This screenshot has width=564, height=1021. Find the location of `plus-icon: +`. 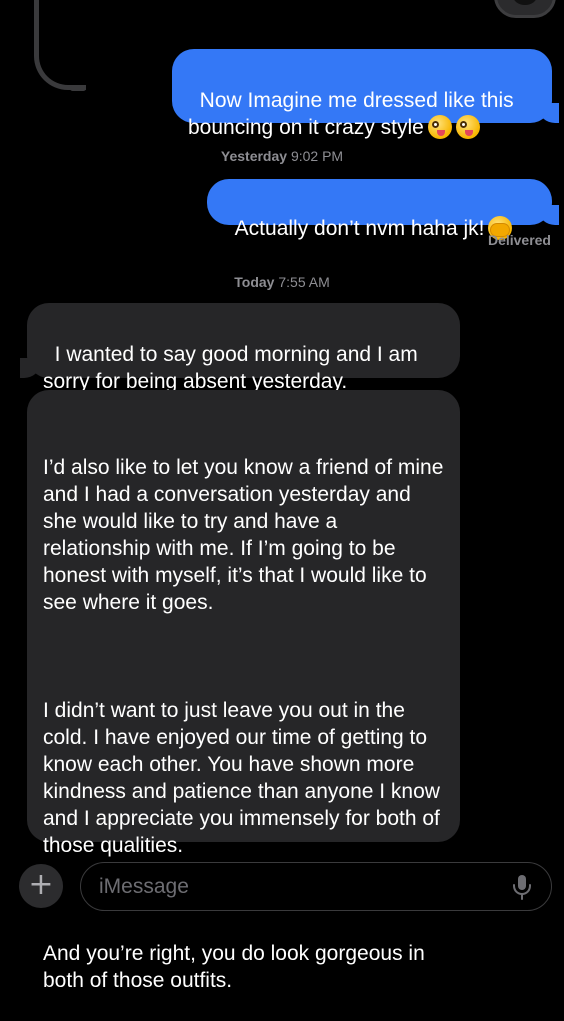

plus-icon: + is located at coordinates (41, 884).